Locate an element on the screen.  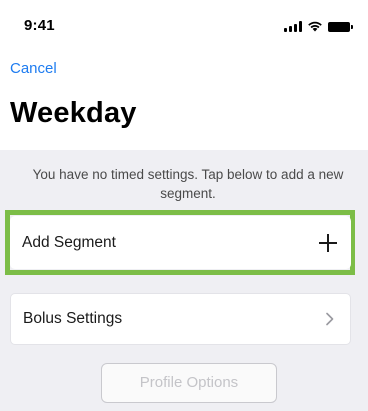
battery-icon is located at coordinates (340, 27).